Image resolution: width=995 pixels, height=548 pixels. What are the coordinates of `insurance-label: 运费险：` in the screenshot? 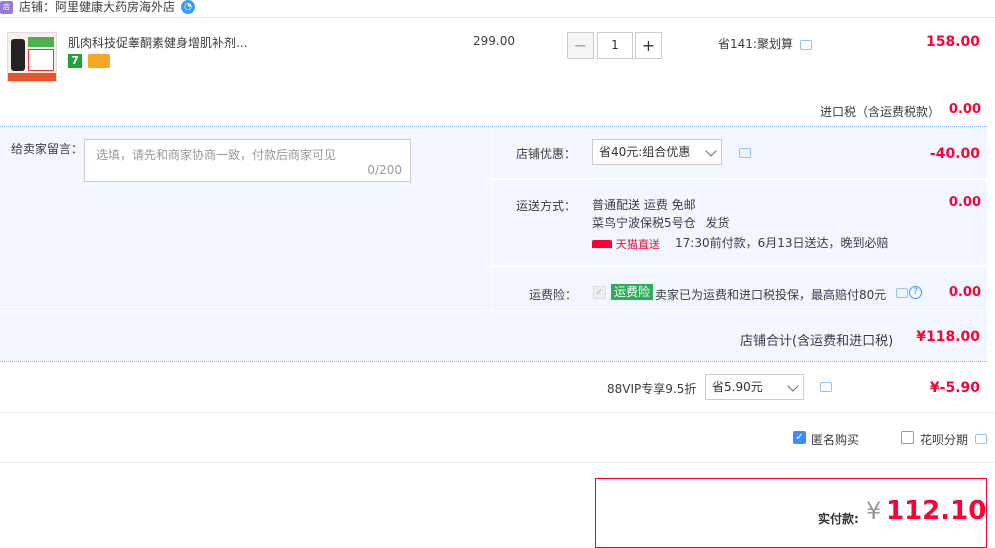 It's located at (553, 295).